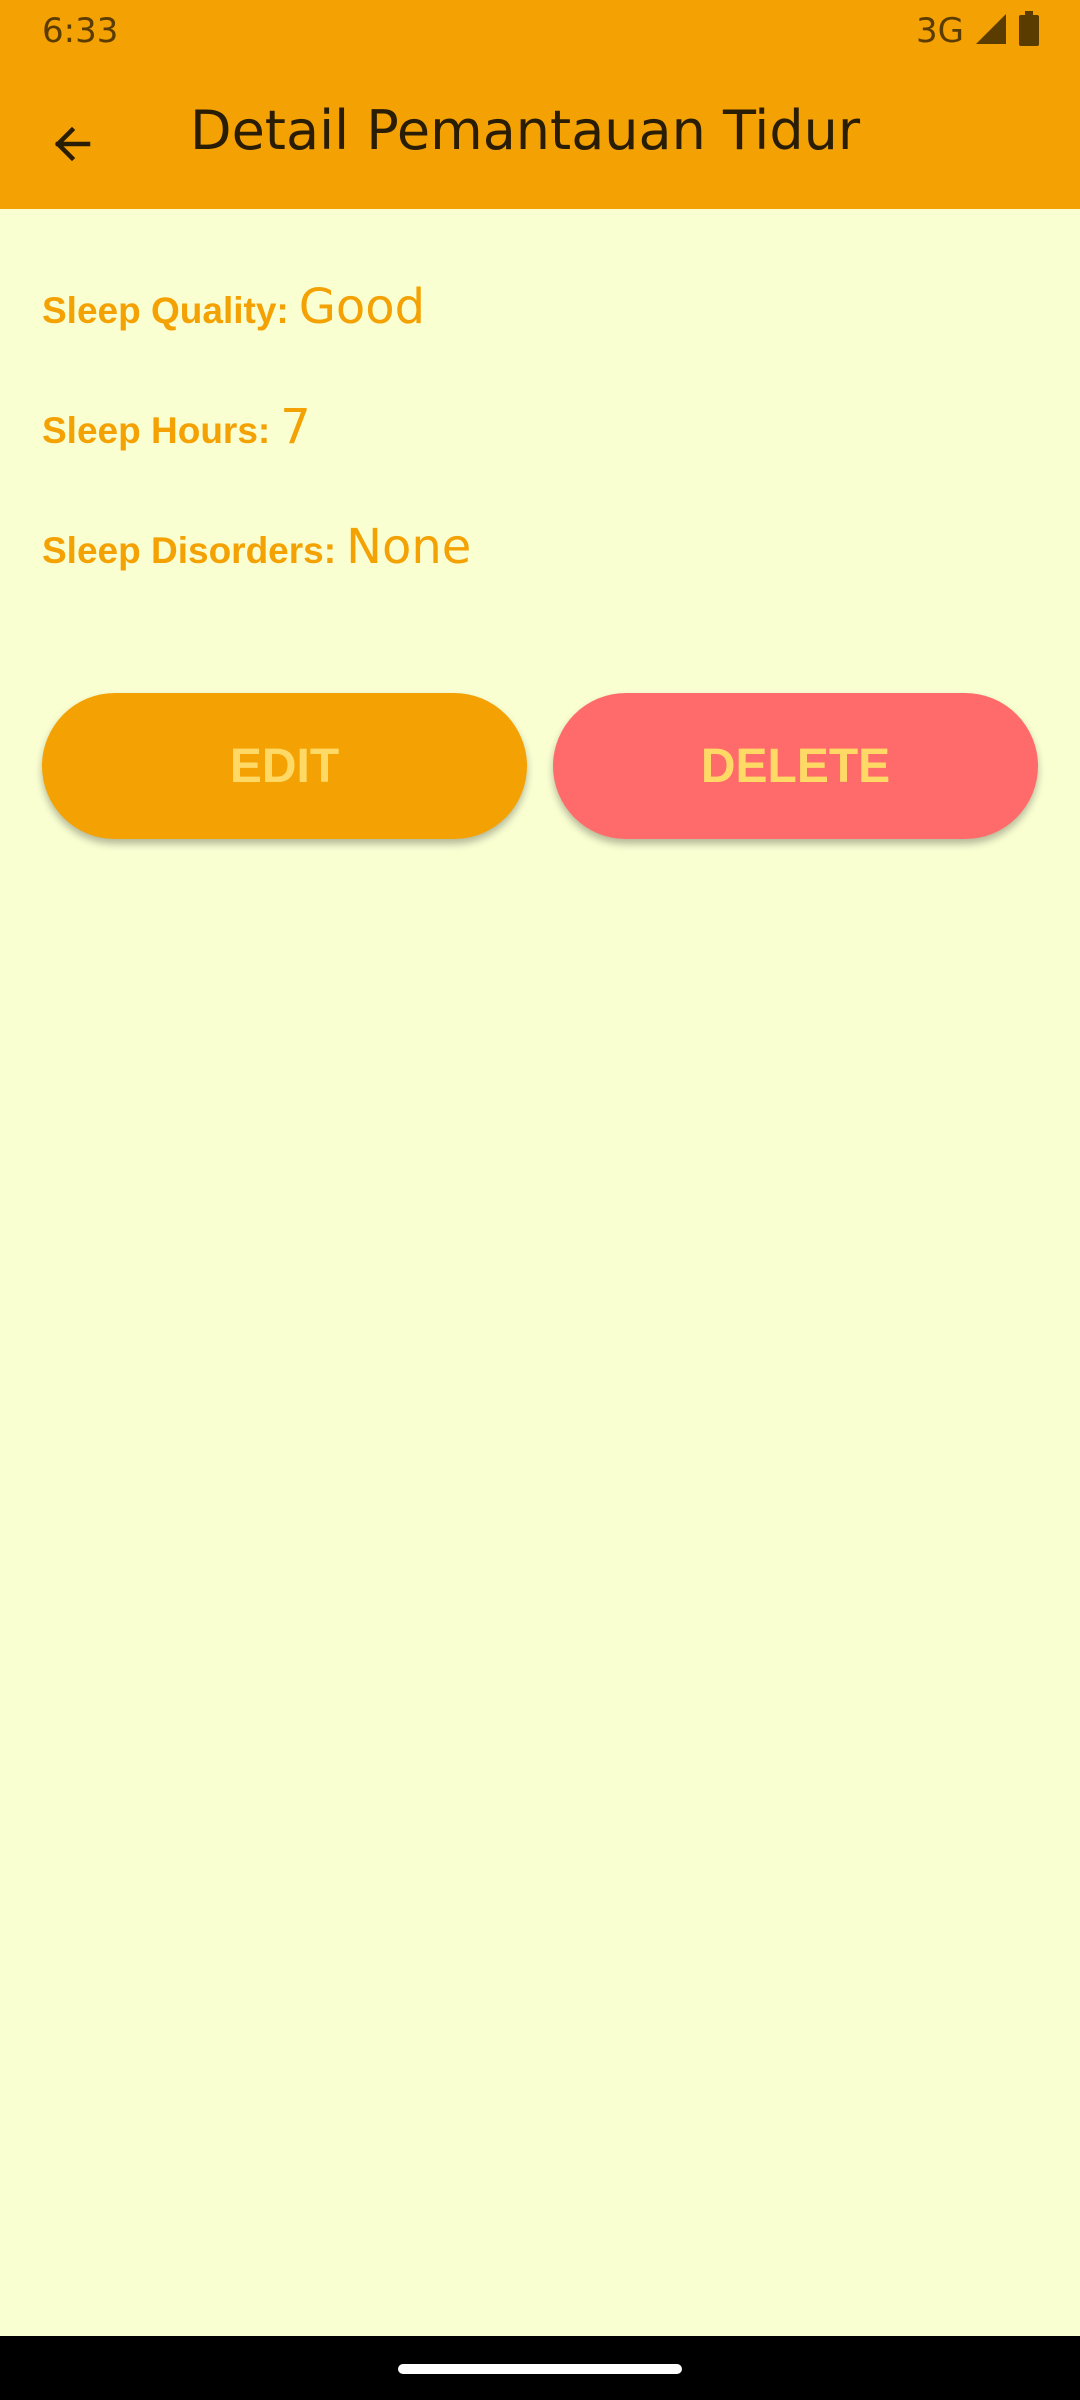 The height and width of the screenshot is (2400, 1080). Describe the element at coordinates (525, 130) in the screenshot. I see `page-title: Detail Pemantauan Tidur` at that location.